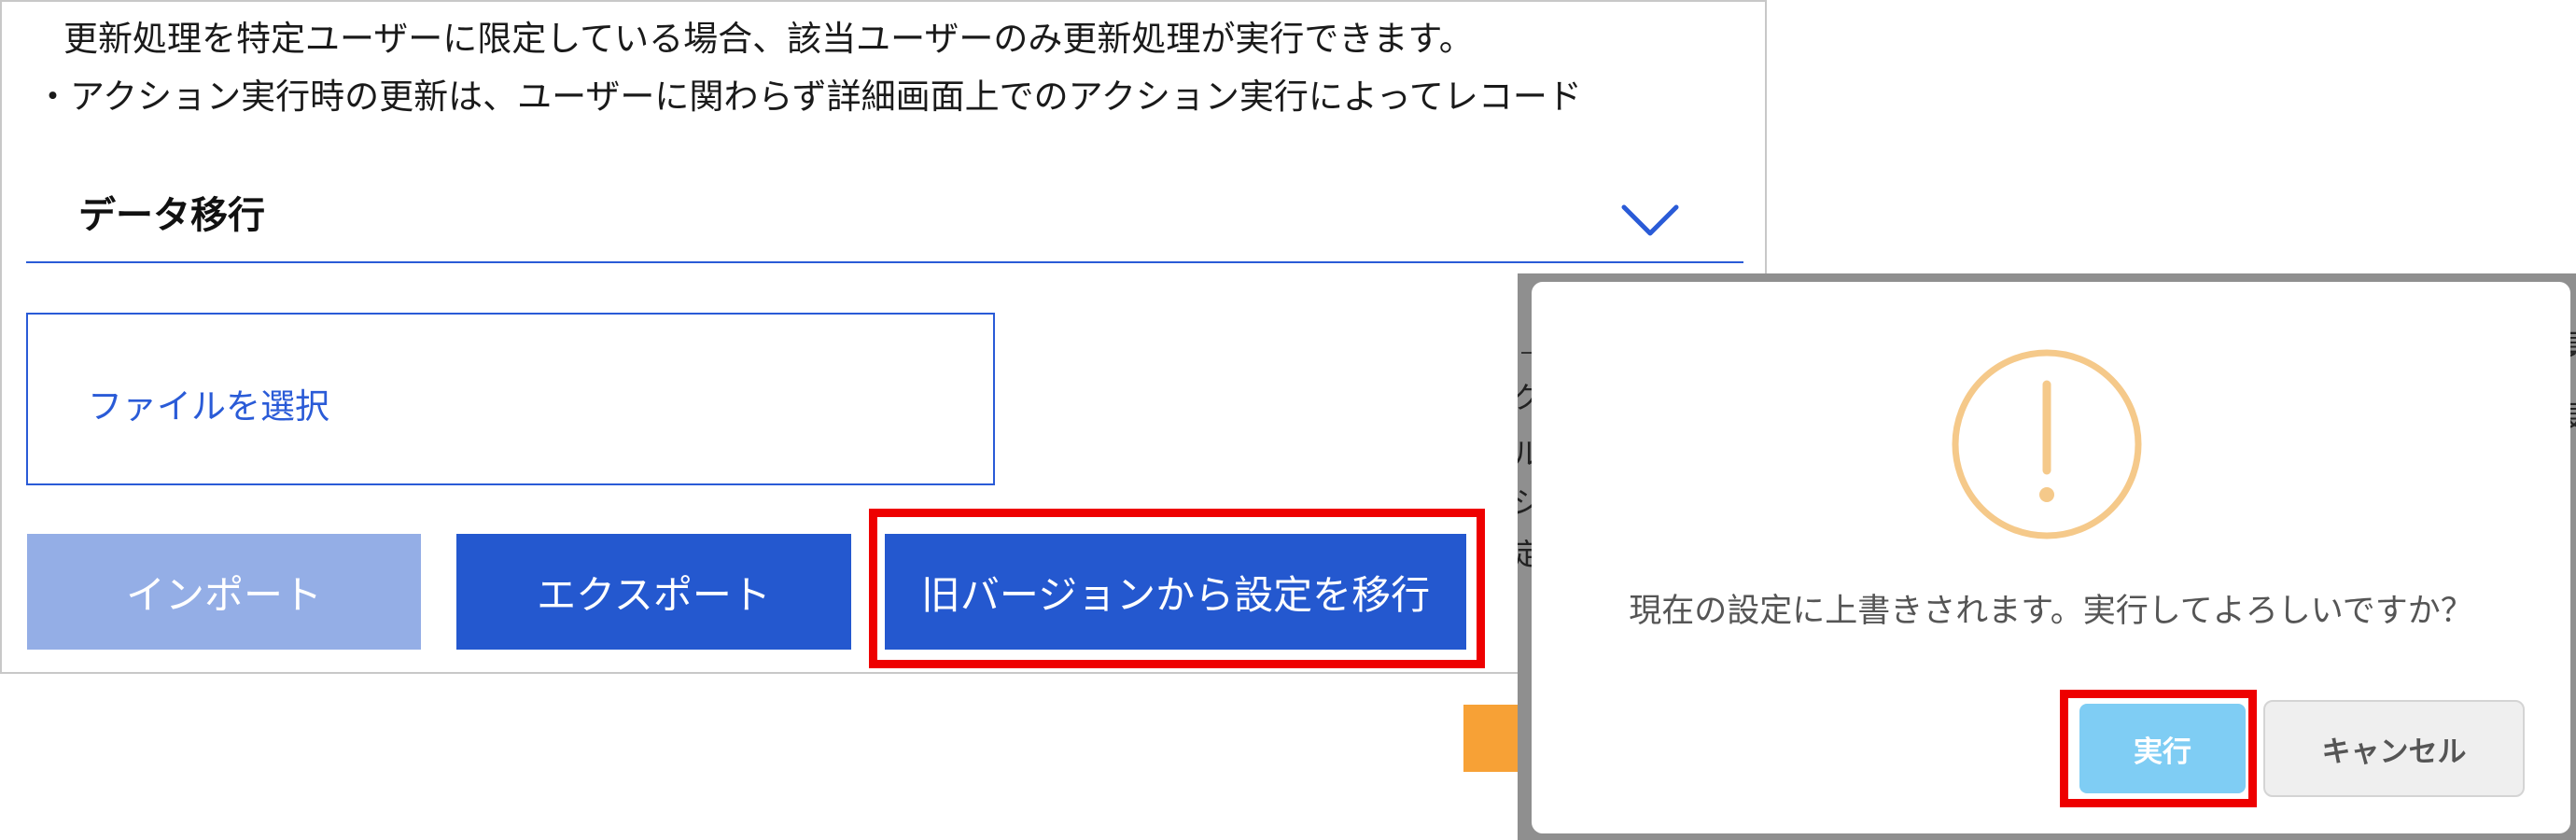 The image size is (2576, 840). I want to click on import-button: インポート, so click(224, 592).